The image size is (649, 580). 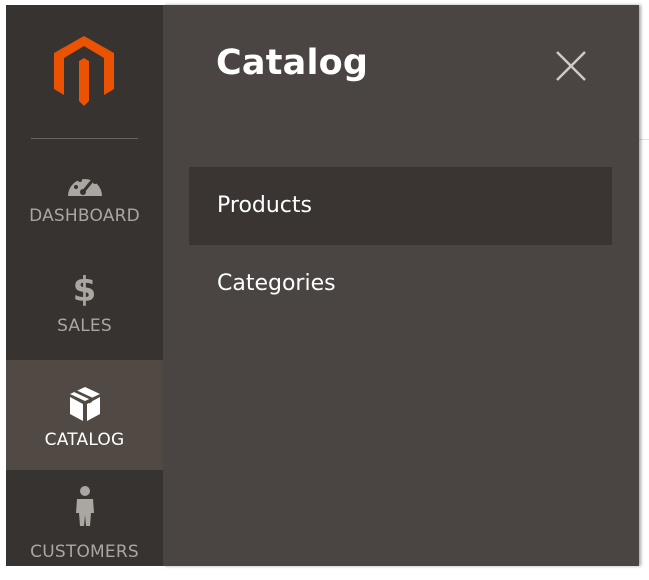 I want to click on page-divider, so click(x=644, y=139).